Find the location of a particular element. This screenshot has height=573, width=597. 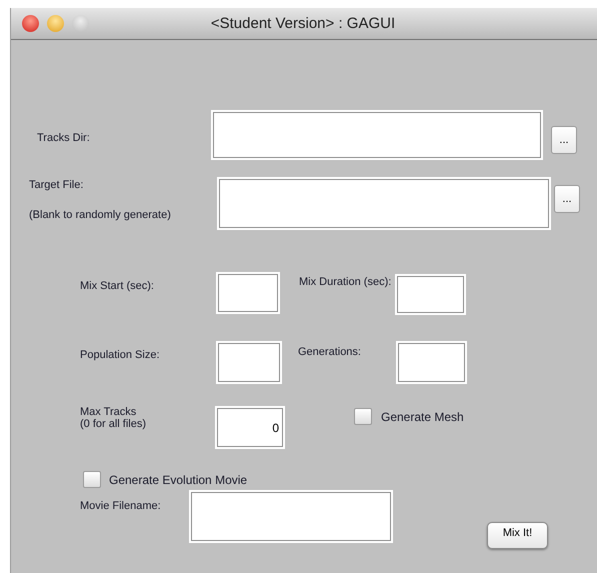

checkbox-label: Generate Mesh is located at coordinates (422, 417).